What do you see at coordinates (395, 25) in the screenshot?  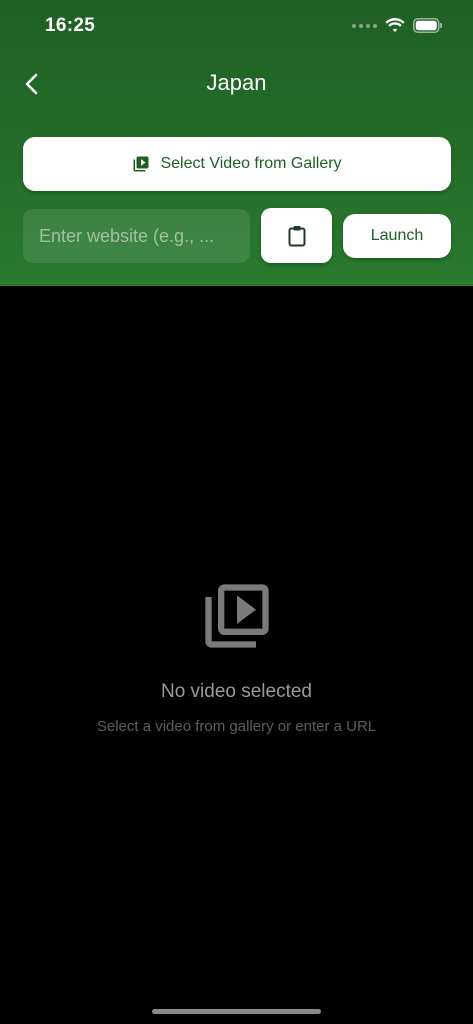 I see `wifi-icon` at bounding box center [395, 25].